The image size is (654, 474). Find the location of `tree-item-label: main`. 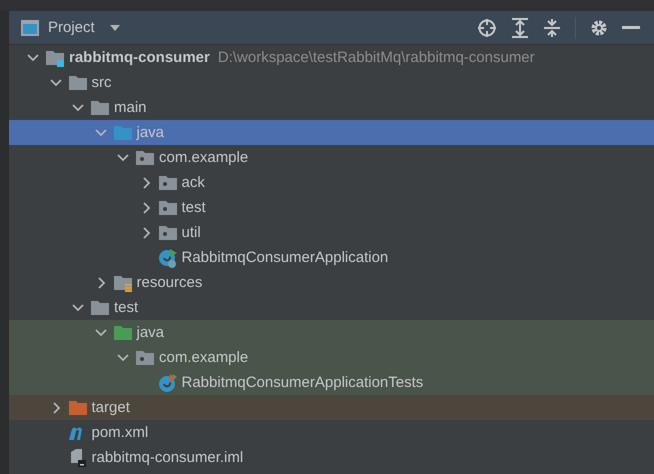

tree-item-label: main is located at coordinates (130, 107).